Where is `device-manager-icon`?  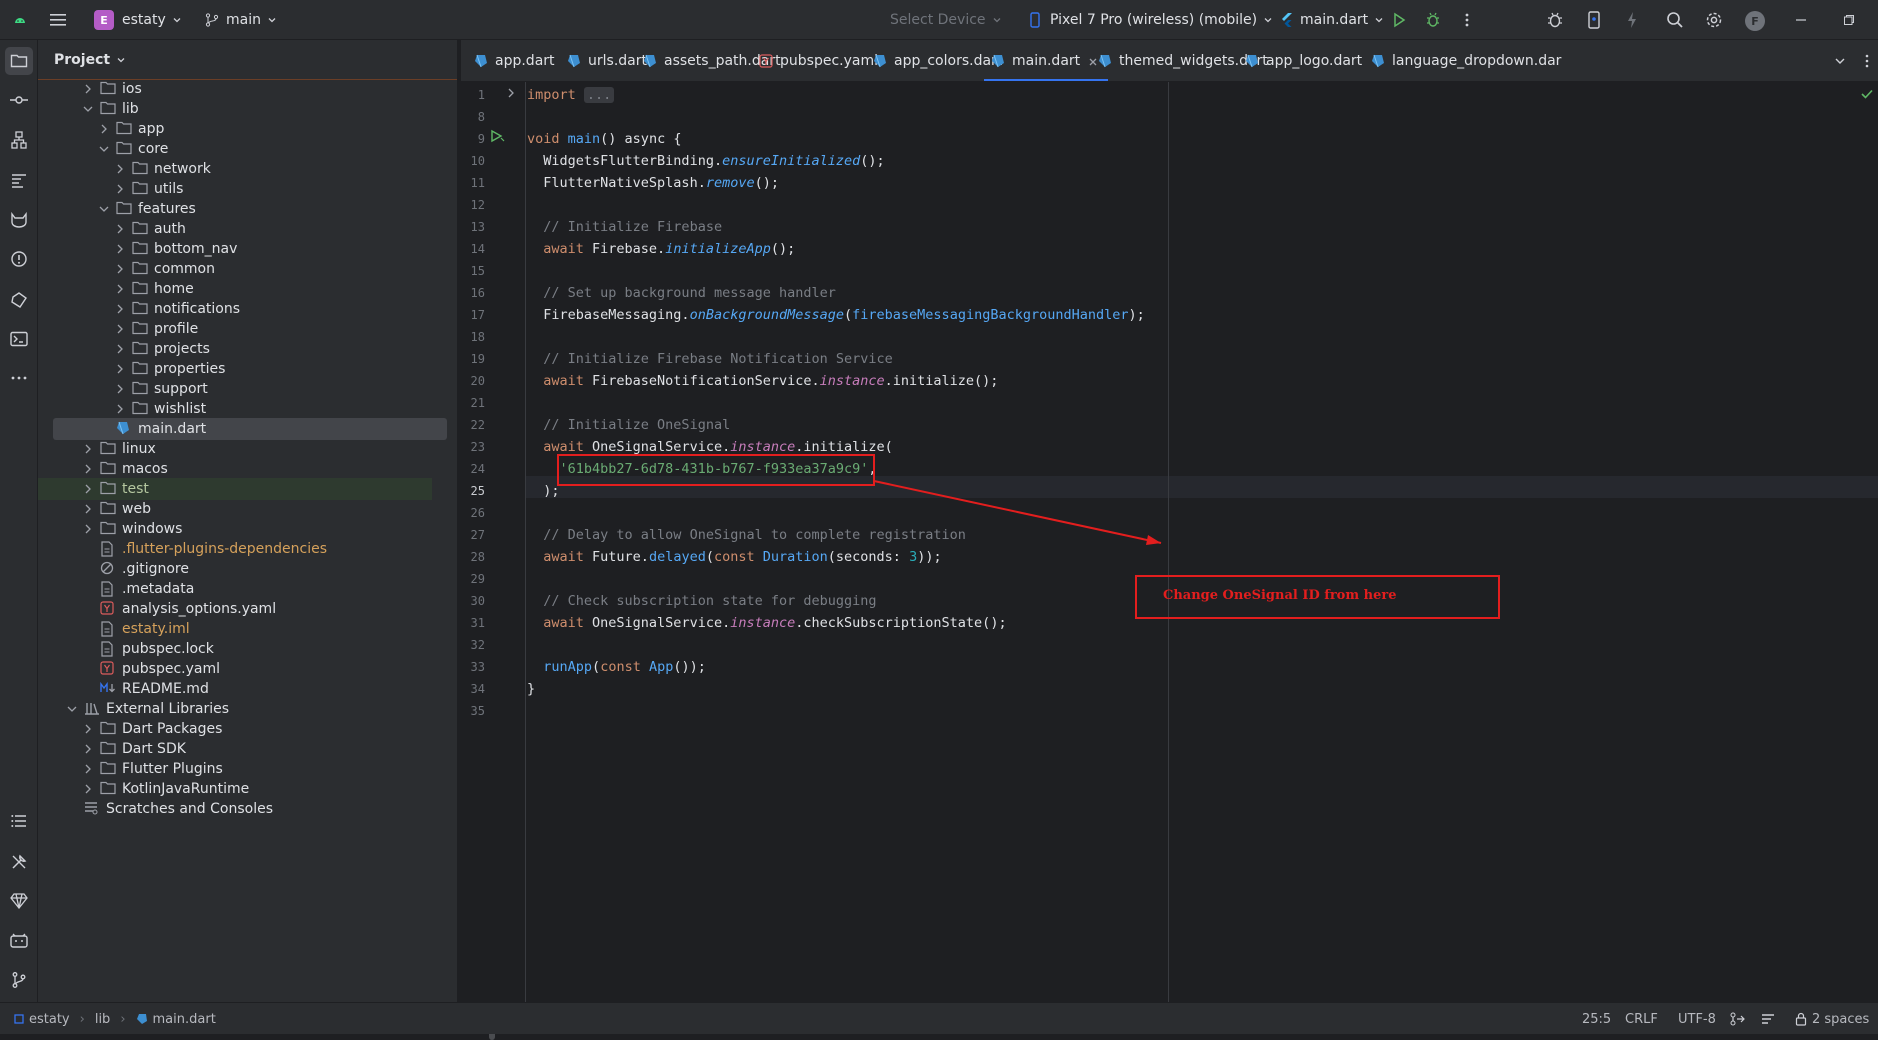
device-manager-icon is located at coordinates (1594, 20).